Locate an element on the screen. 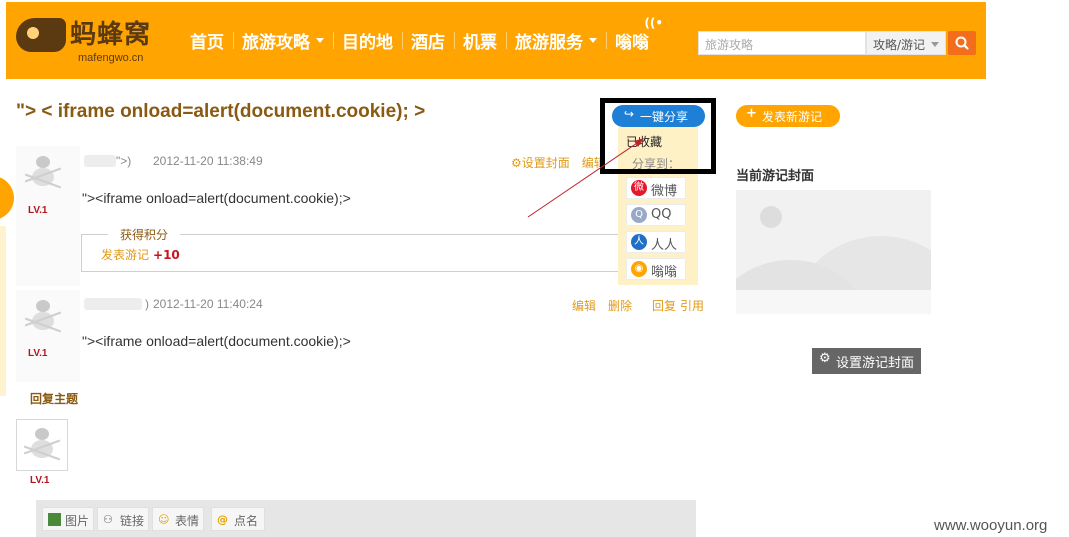 The image size is (1069, 537). gear-icon: ⚙ is located at coordinates (516, 163).